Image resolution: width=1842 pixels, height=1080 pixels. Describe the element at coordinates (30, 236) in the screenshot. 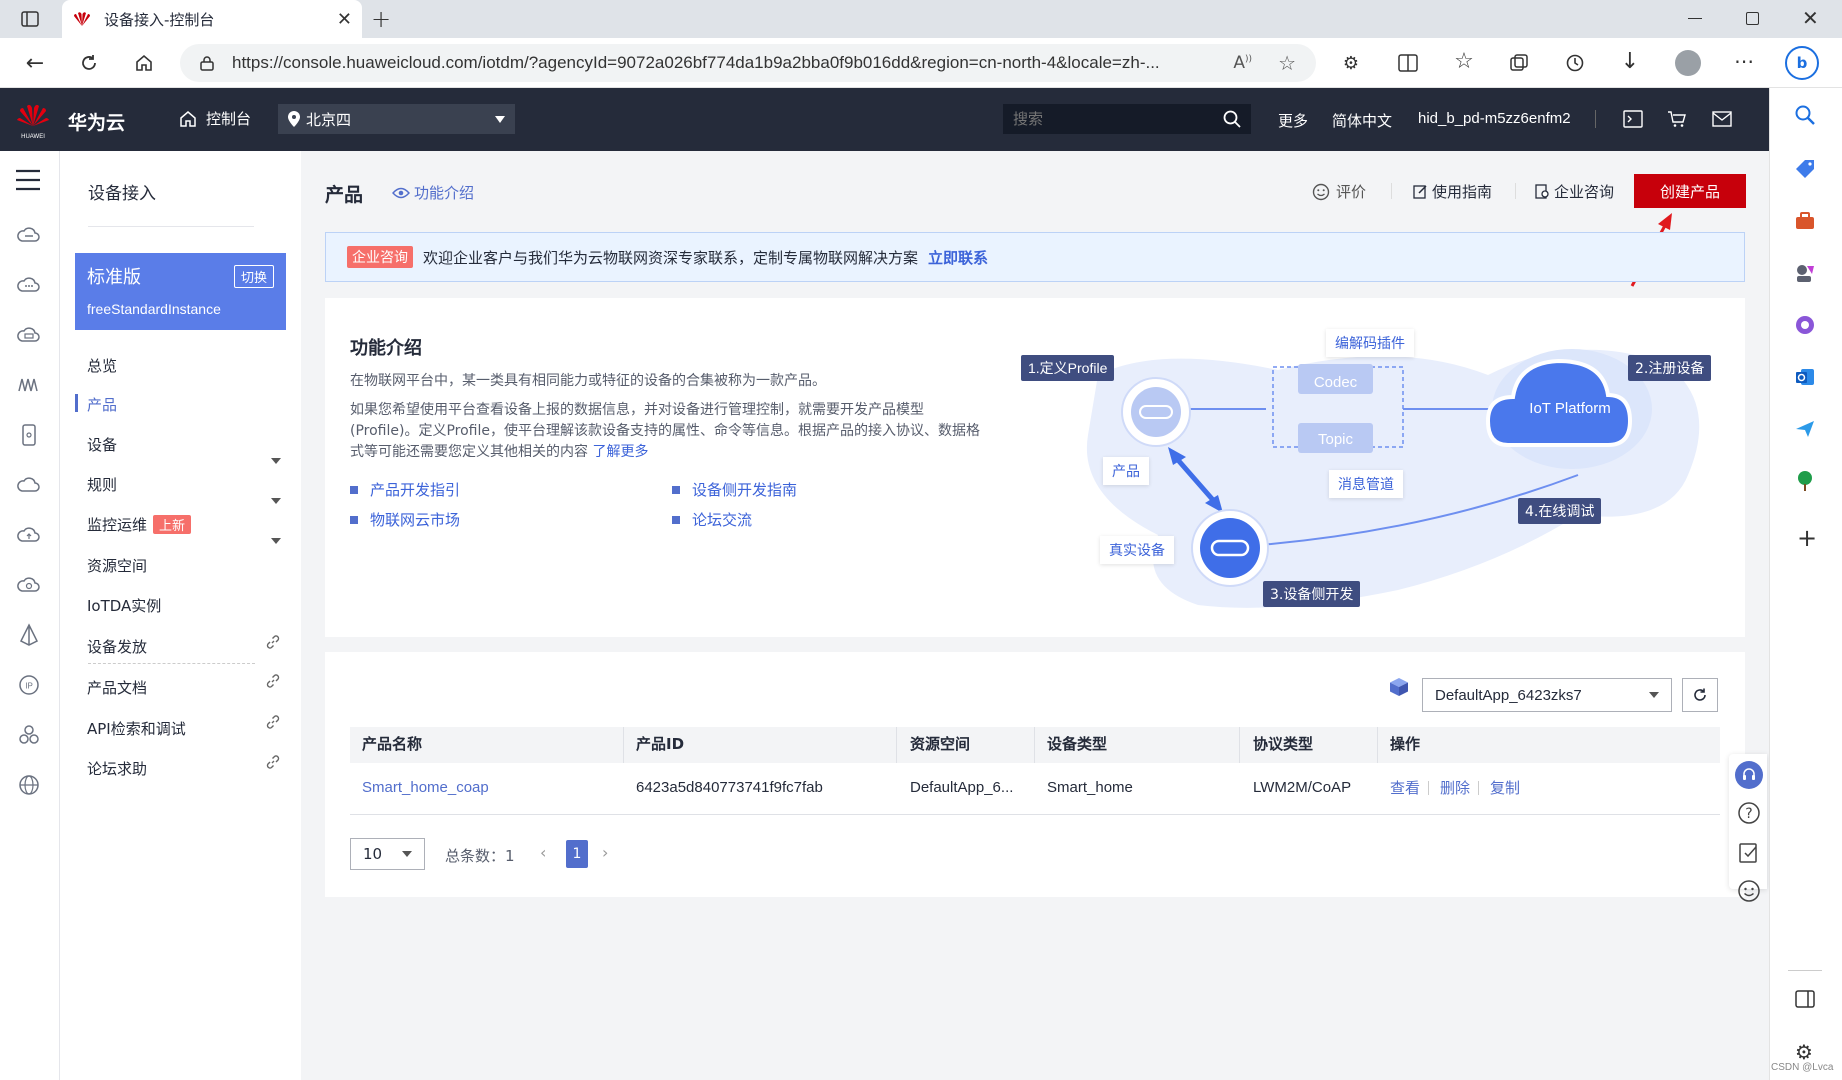

I see `cloud-server-icon` at that location.